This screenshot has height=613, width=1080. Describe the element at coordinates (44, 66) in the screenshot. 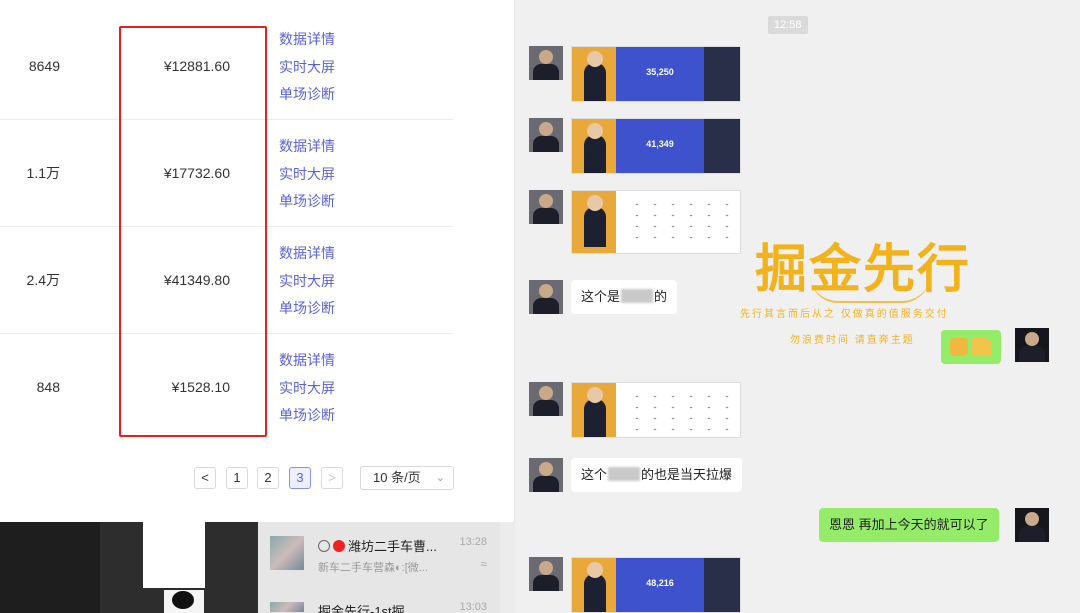

I see `view-count: 8649` at that location.